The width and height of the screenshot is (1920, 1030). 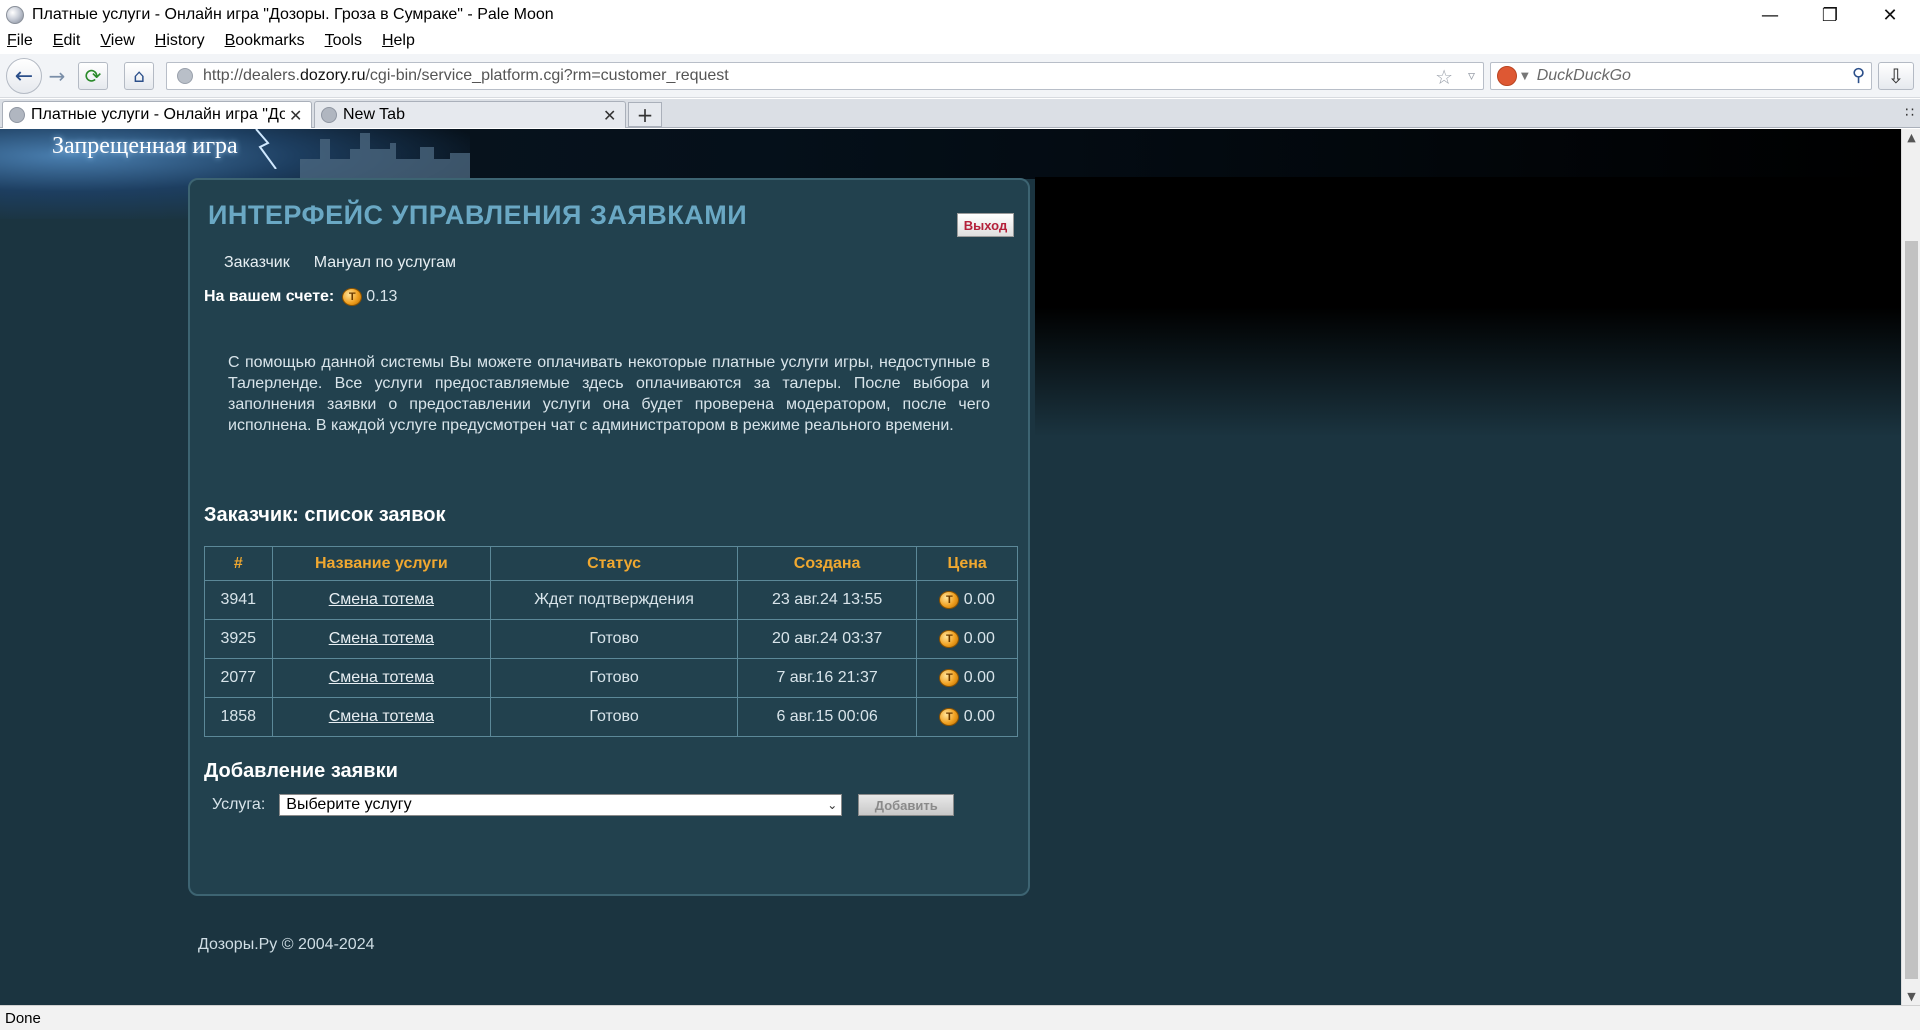 What do you see at coordinates (1525, 76) in the screenshot?
I see `search-engine-dropdown-icon: ▼` at bounding box center [1525, 76].